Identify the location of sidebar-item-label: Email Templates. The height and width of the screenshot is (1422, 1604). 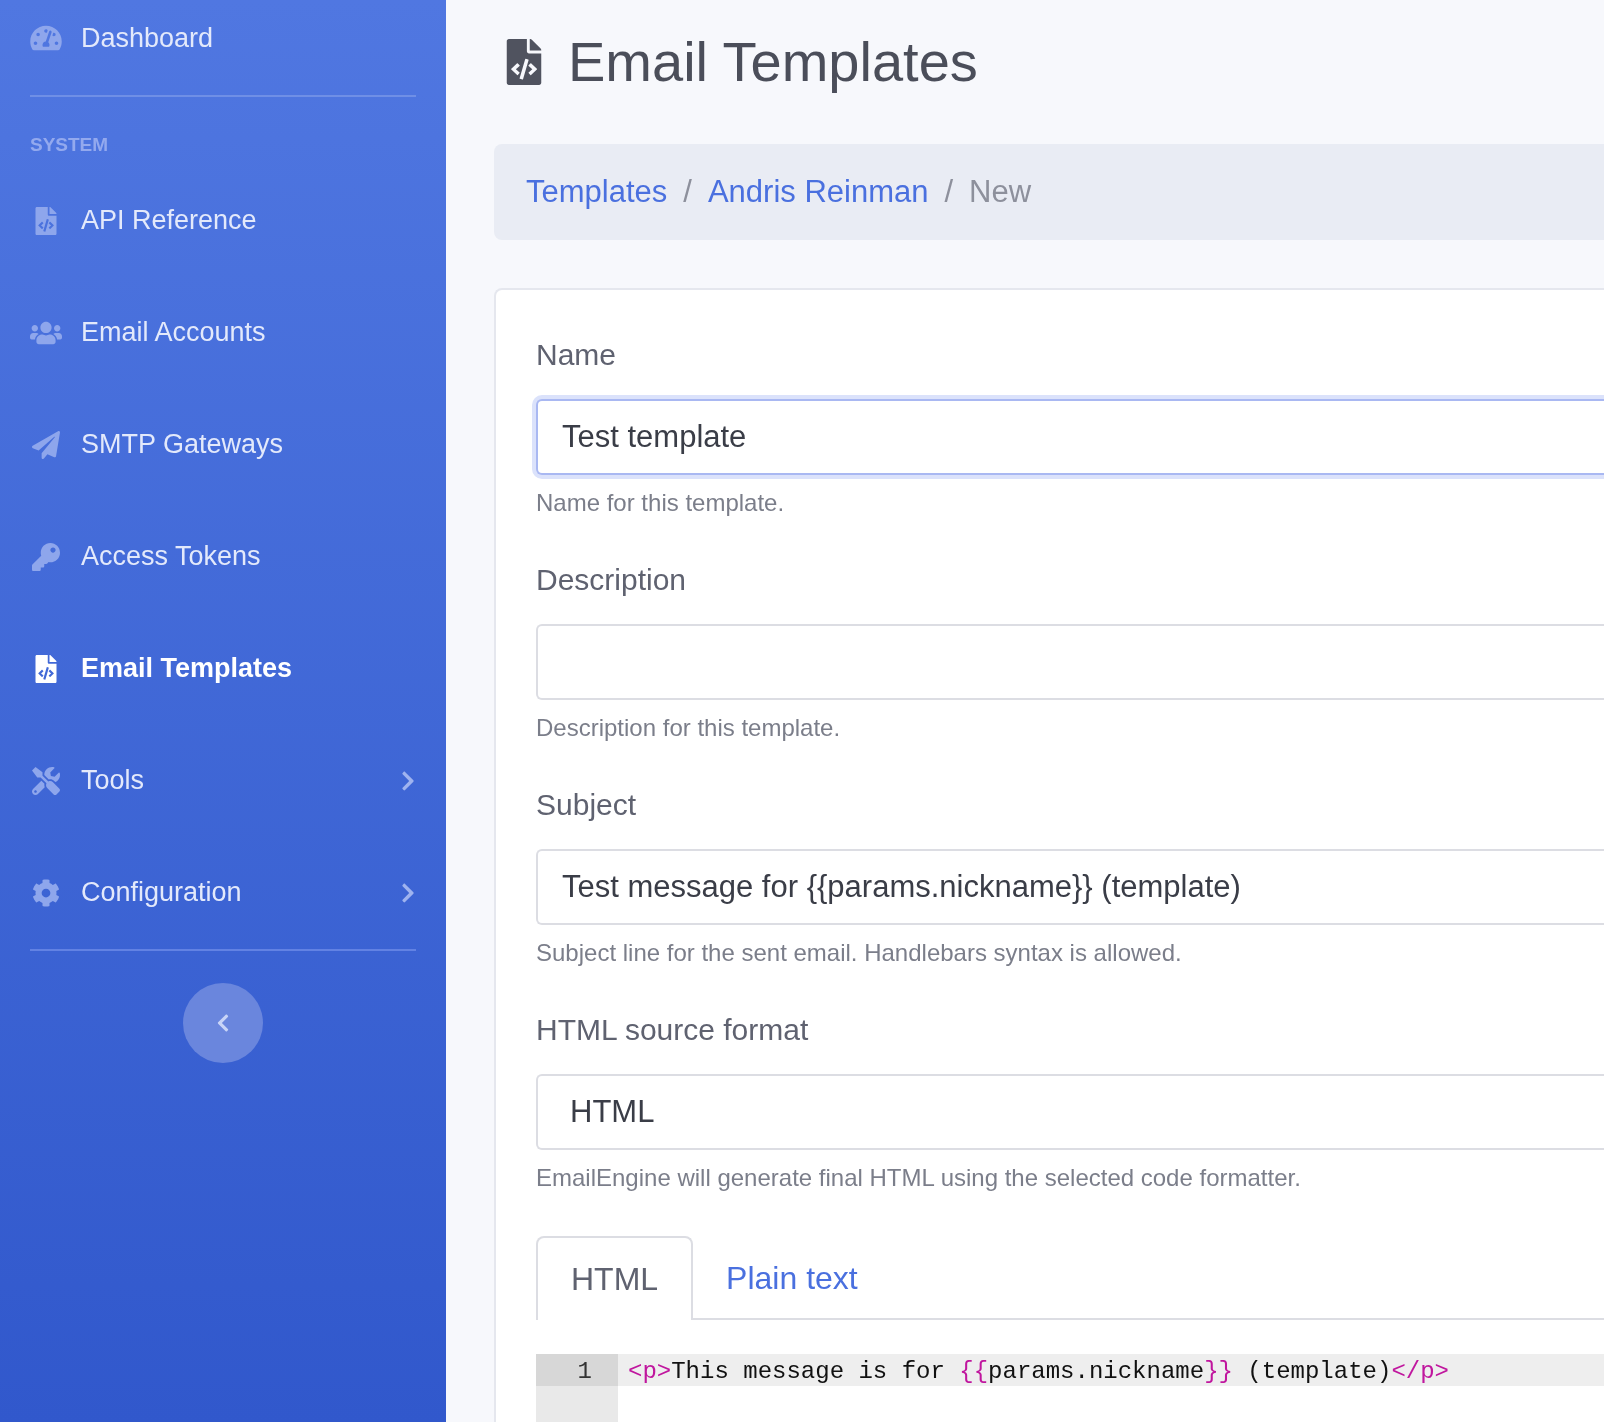
(187, 669).